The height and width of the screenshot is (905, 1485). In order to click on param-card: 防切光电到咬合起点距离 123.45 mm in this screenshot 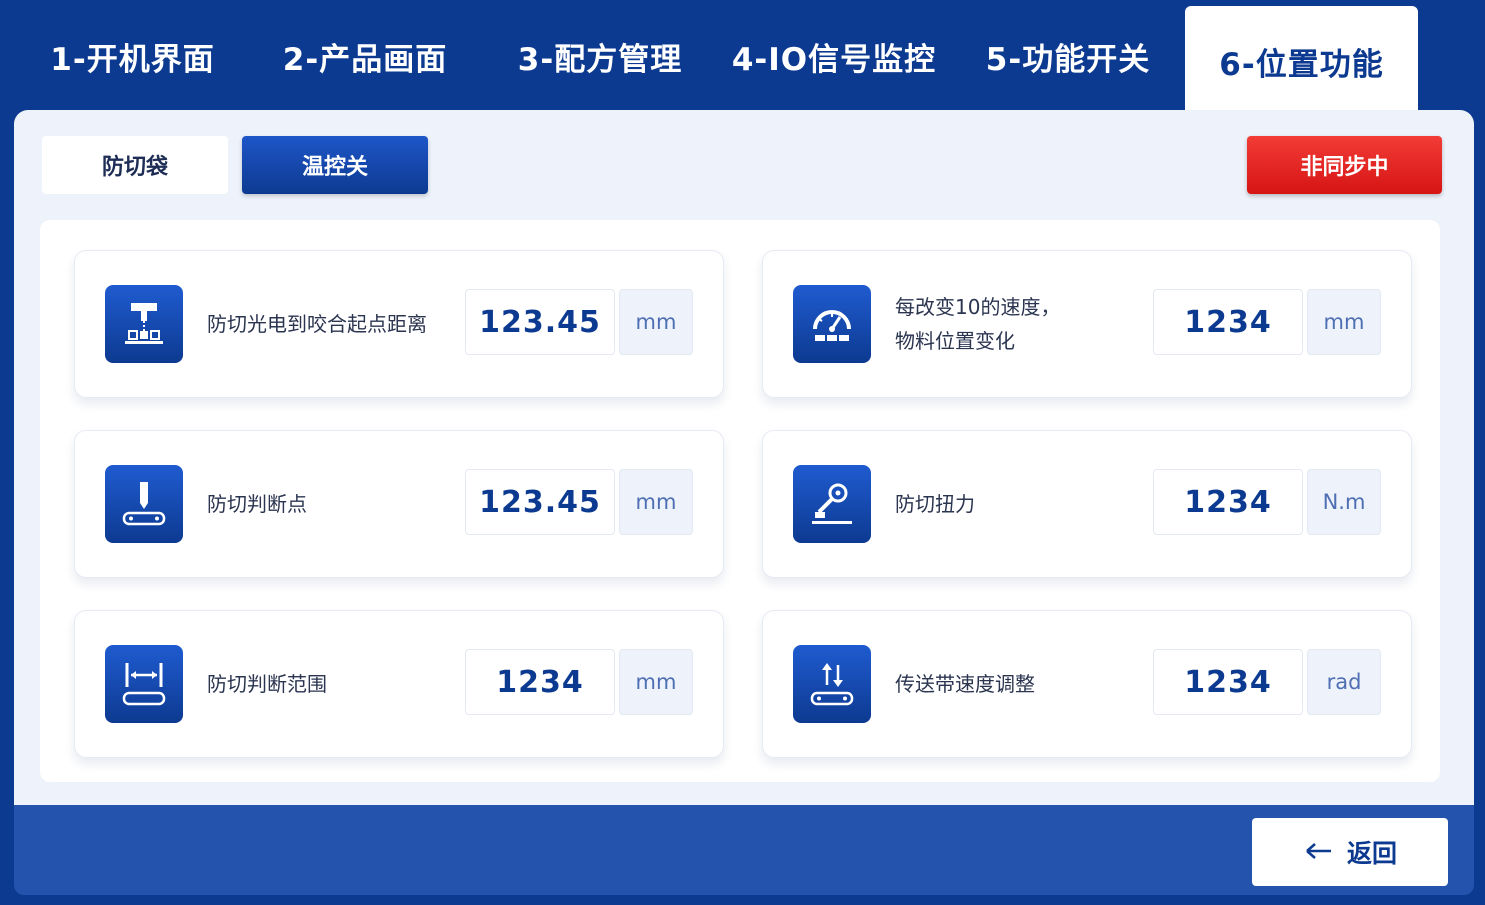, I will do `click(399, 324)`.